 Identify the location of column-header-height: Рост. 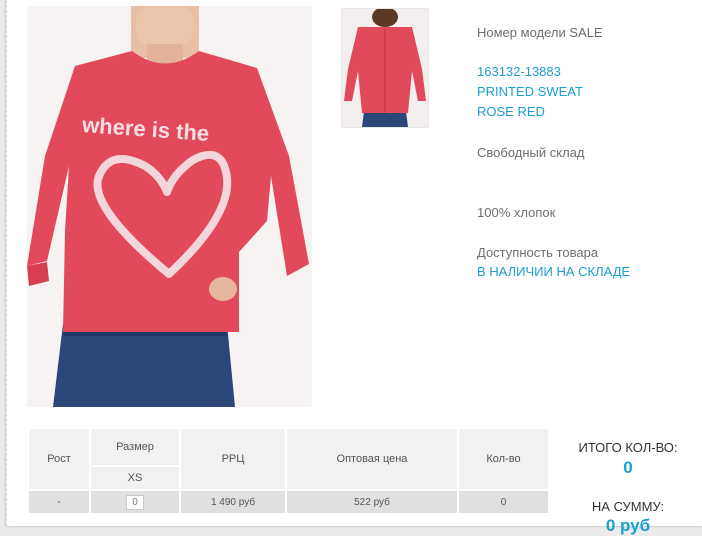
(59, 459).